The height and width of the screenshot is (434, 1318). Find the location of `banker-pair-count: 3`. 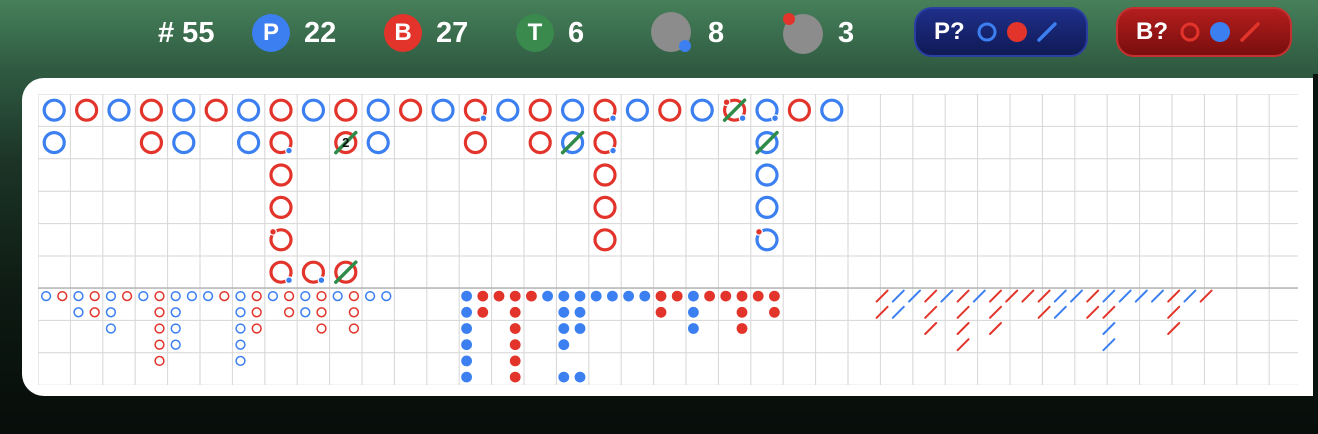

banker-pair-count: 3 is located at coordinates (846, 32).